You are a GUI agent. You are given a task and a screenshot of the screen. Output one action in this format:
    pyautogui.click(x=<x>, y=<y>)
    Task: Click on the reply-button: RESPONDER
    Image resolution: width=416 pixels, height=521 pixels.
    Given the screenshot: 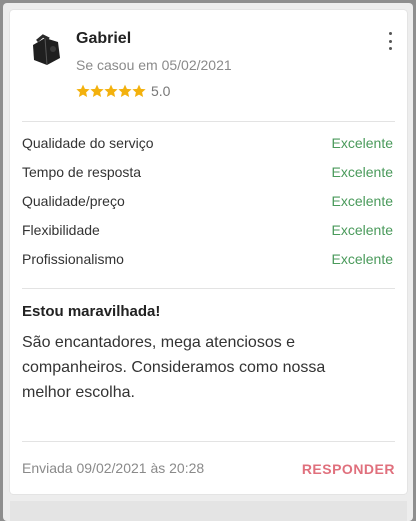 What is the action you would take?
    pyautogui.click(x=348, y=469)
    